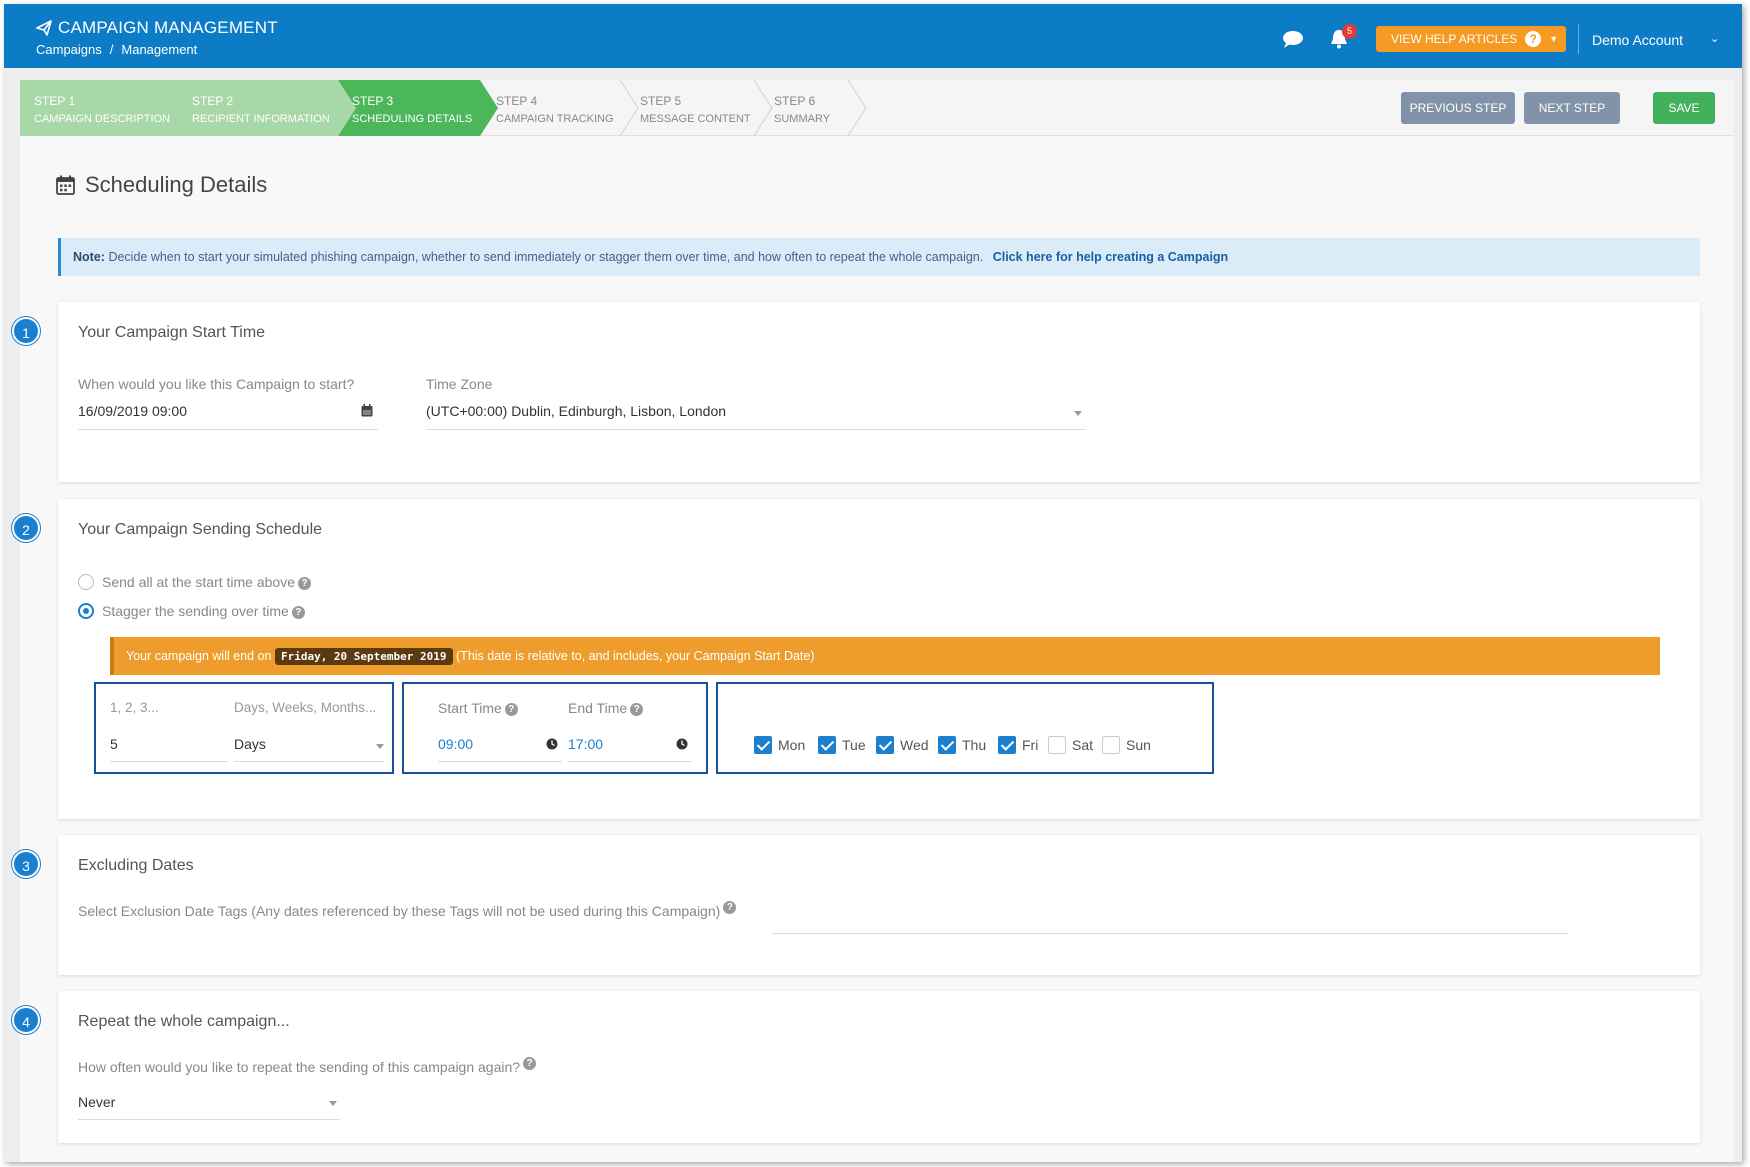 Image resolution: width=1750 pixels, height=1167 pixels. I want to click on timezone-label: Time Zone, so click(459, 384).